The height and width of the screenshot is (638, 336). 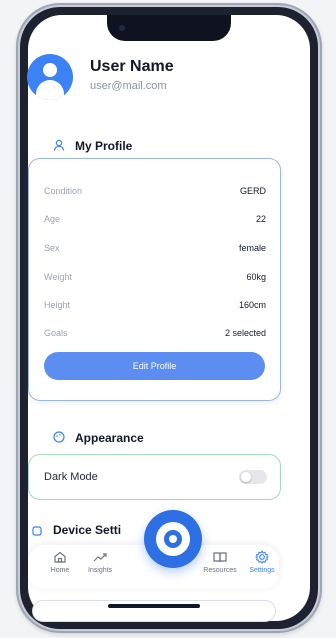 I want to click on nav-settings: Settings, so click(x=262, y=567).